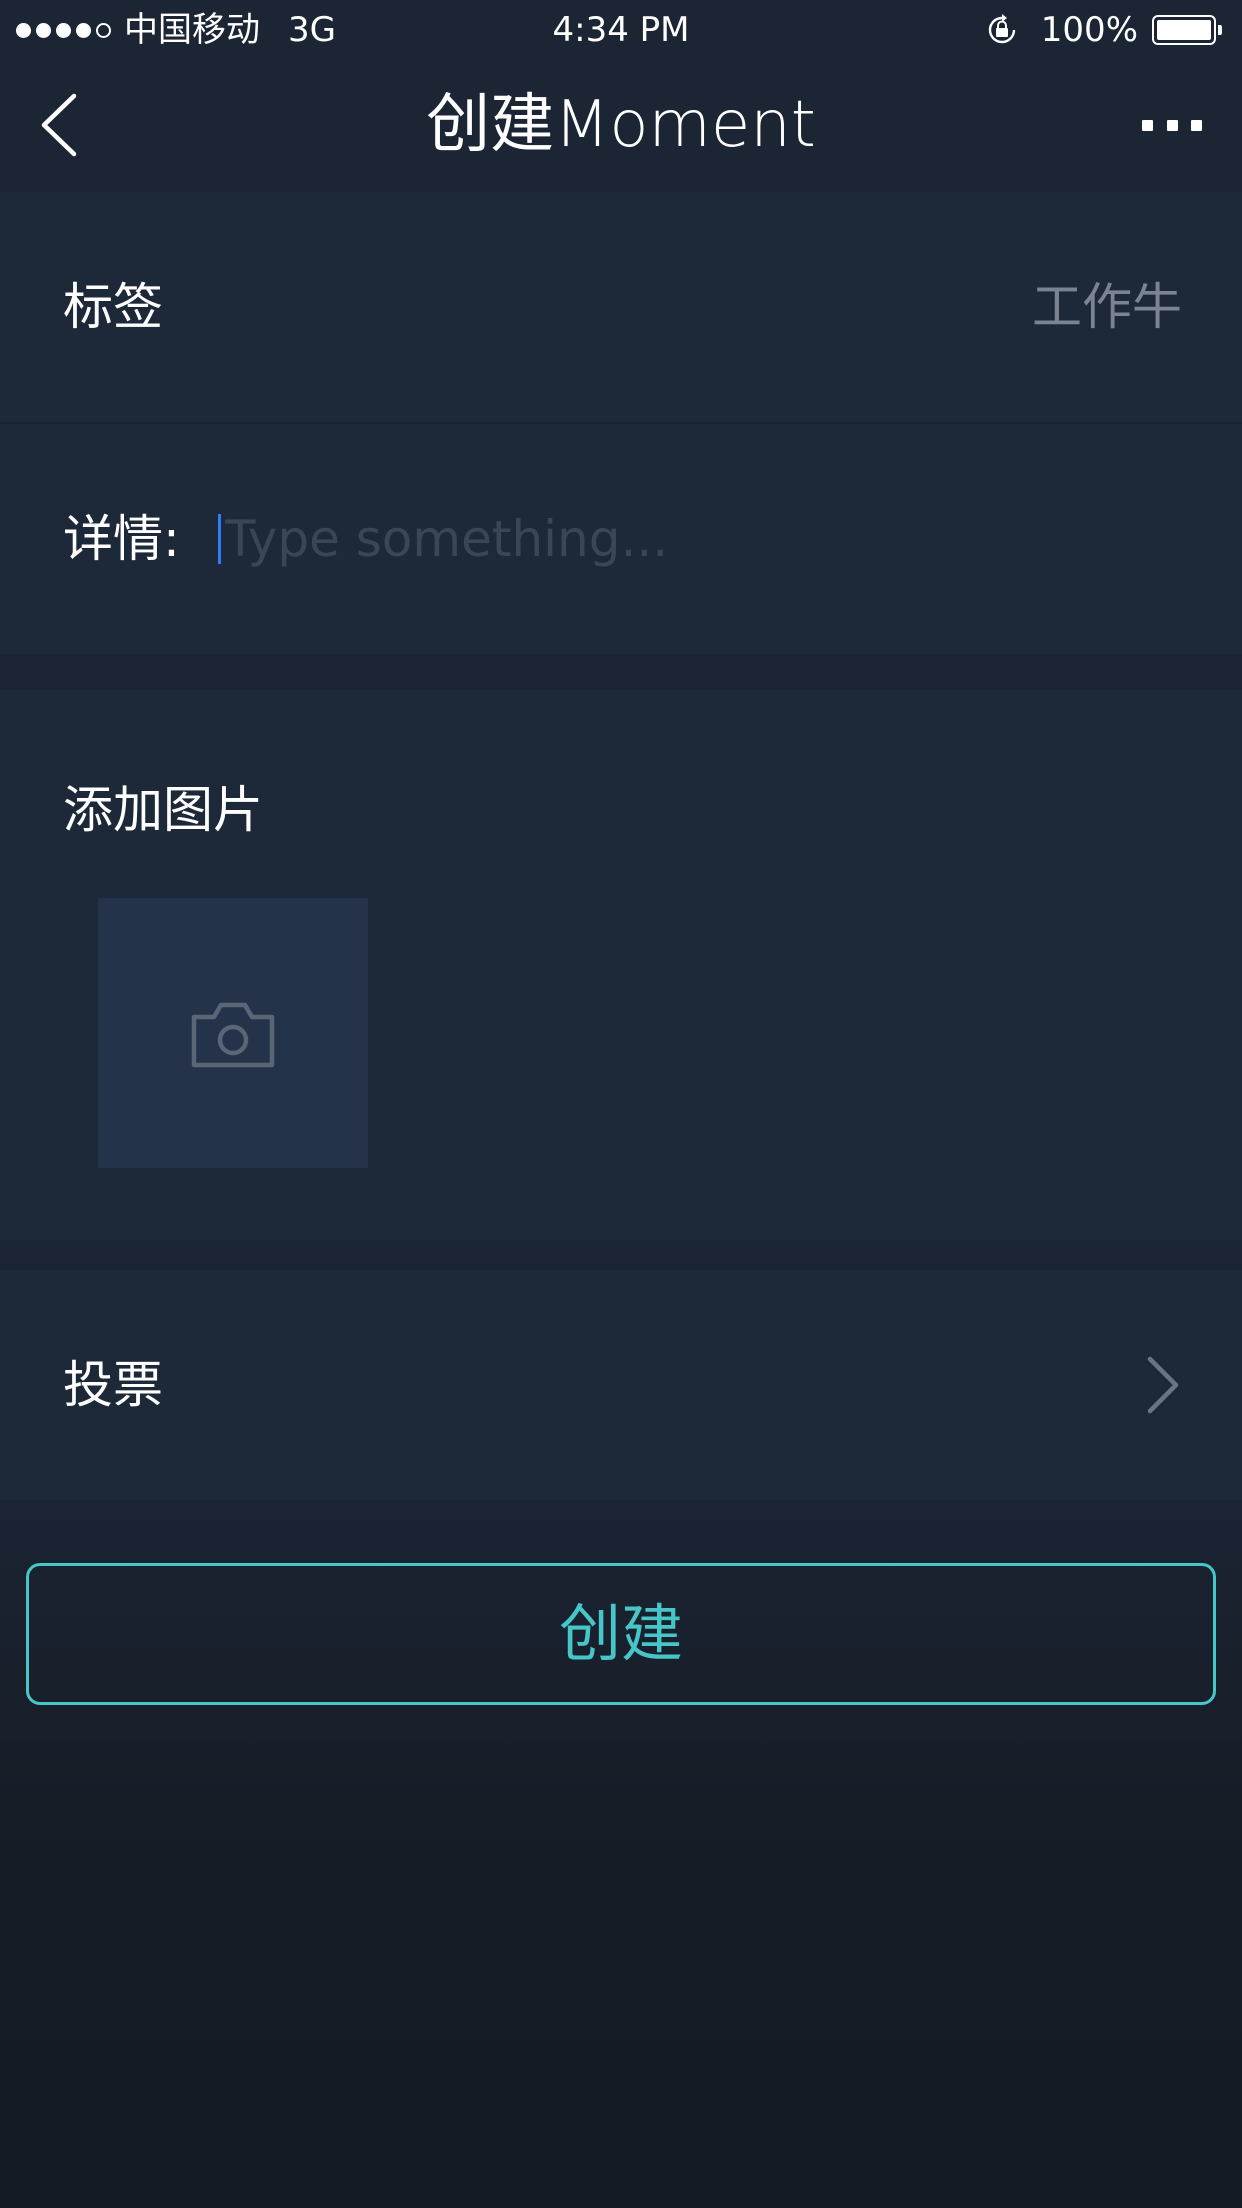 The image size is (1242, 2208). I want to click on battery-percentage: 100%, so click(1089, 30).